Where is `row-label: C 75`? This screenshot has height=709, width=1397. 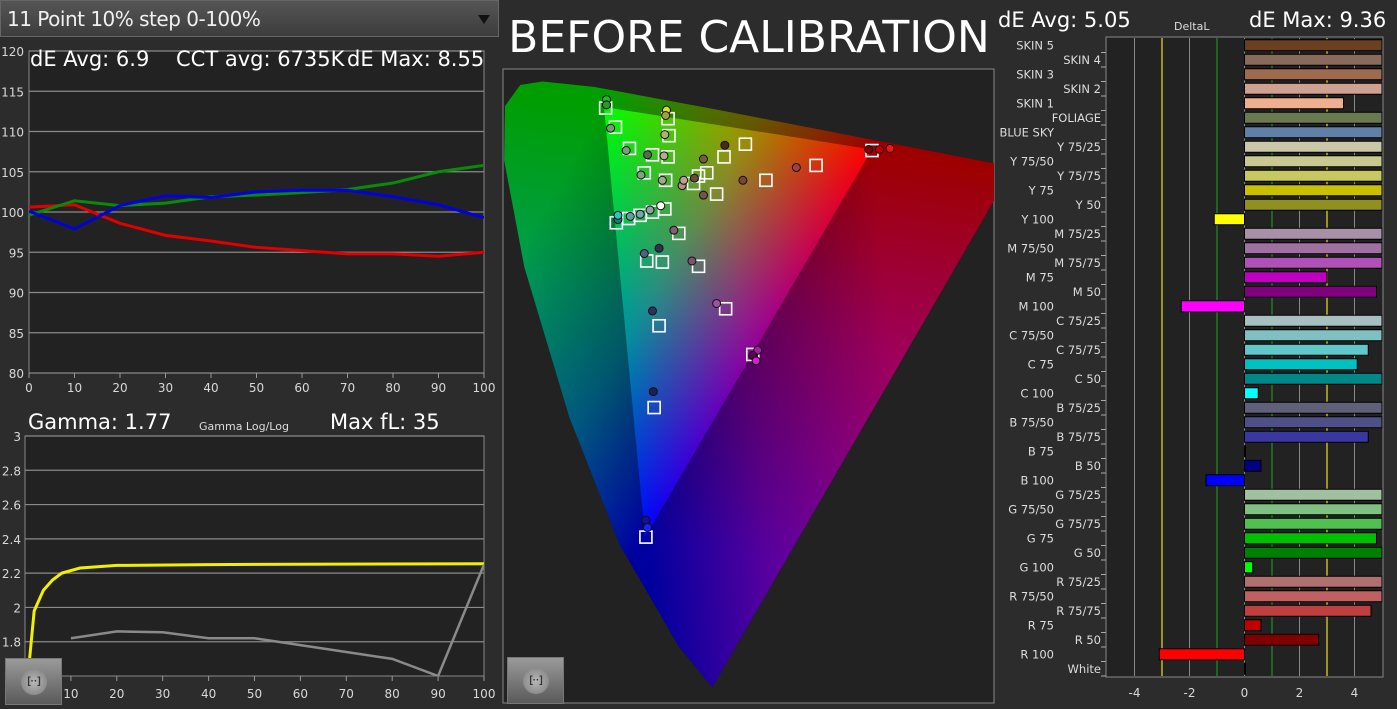 row-label: C 75 is located at coordinates (1041, 364).